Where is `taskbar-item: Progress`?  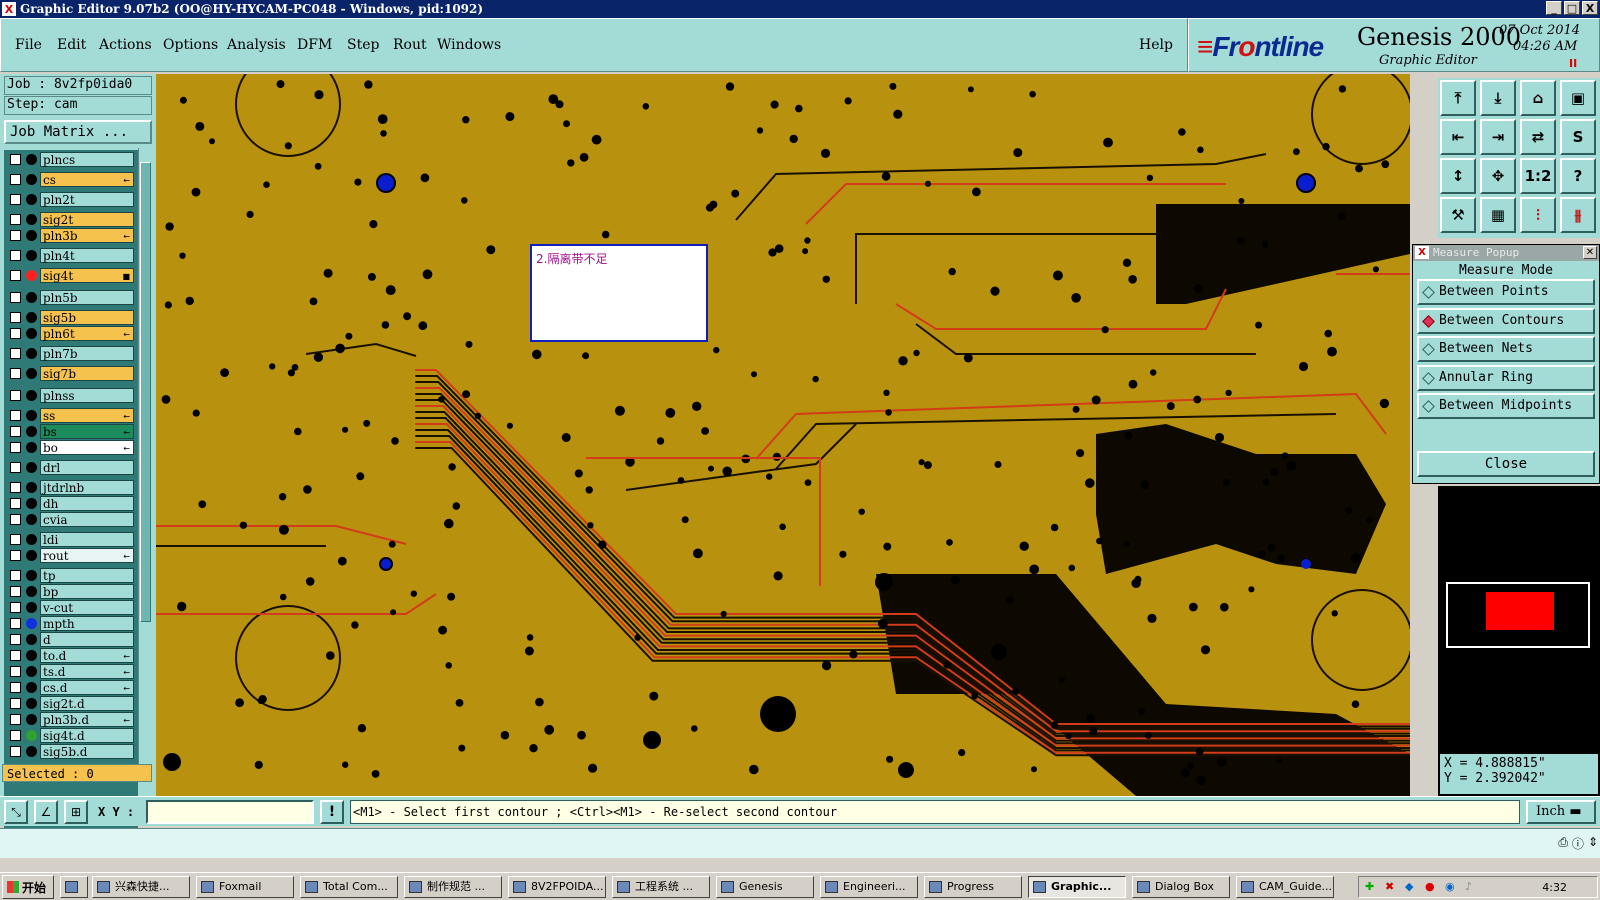 taskbar-item: Progress is located at coordinates (973, 887).